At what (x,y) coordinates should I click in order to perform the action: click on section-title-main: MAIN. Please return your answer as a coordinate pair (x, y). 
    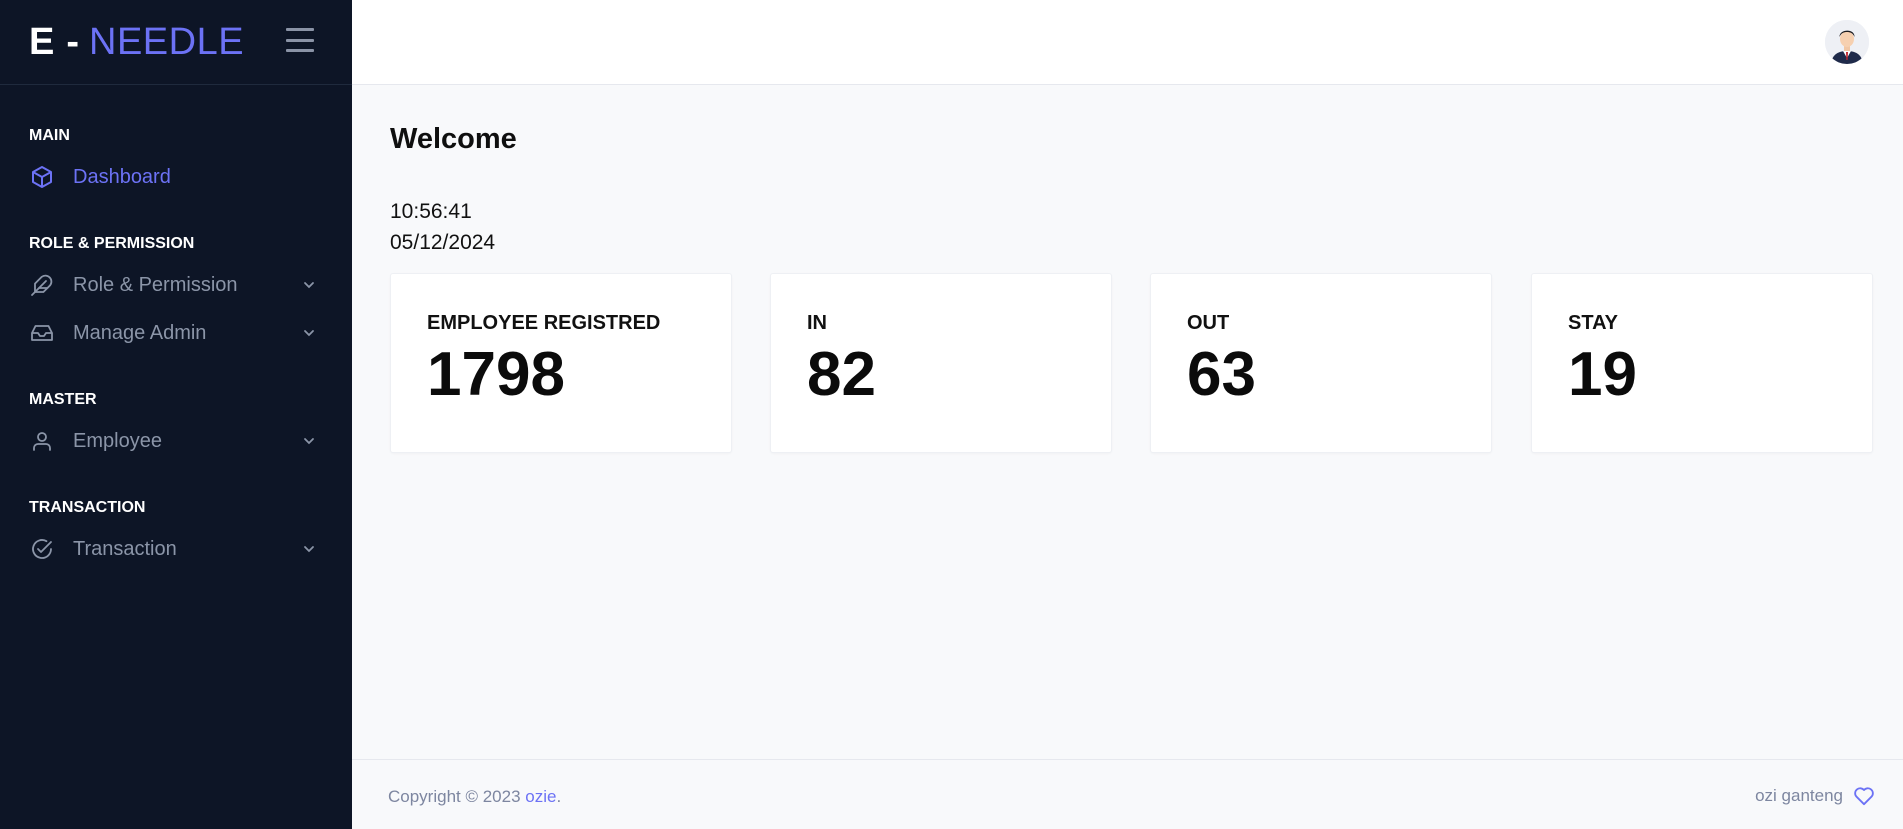
    Looking at the image, I should click on (49, 135).